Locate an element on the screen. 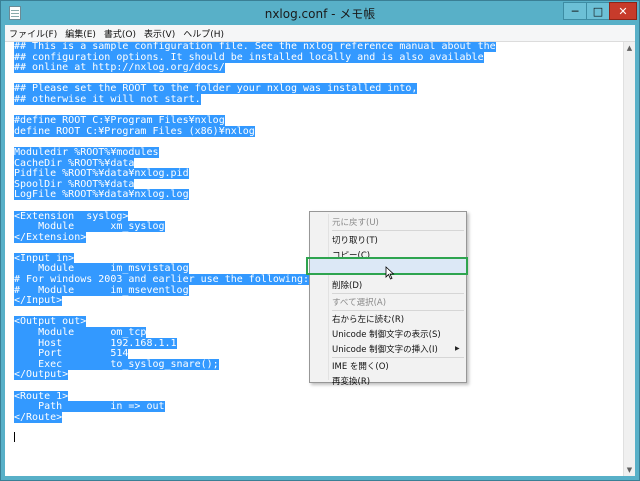 This screenshot has height=481, width=640. context-menu-gutter is located at coordinates (328, 297).